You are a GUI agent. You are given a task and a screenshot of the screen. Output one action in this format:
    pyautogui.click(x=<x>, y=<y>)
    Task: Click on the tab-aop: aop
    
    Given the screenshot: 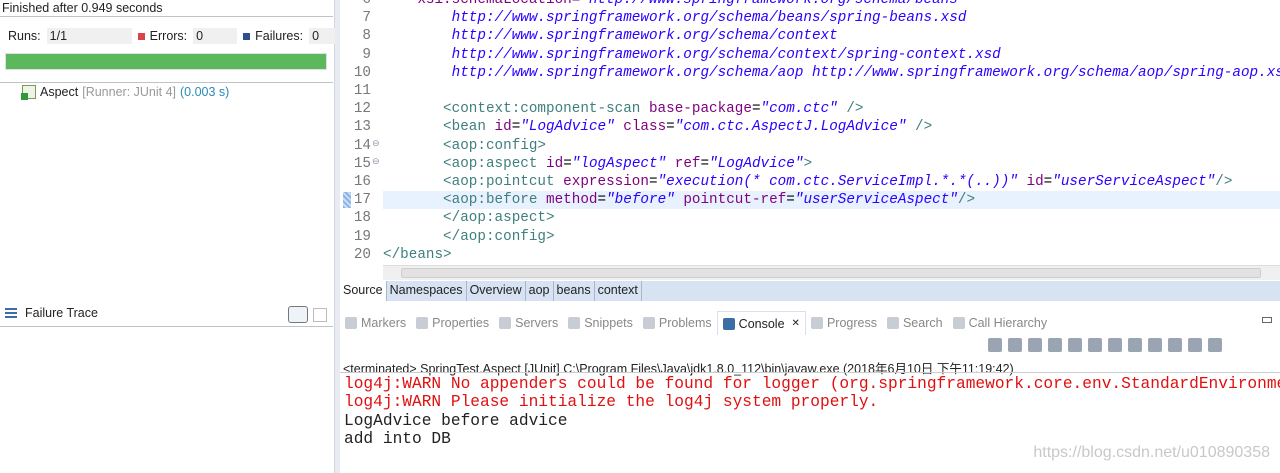 What is the action you would take?
    pyautogui.click(x=540, y=291)
    